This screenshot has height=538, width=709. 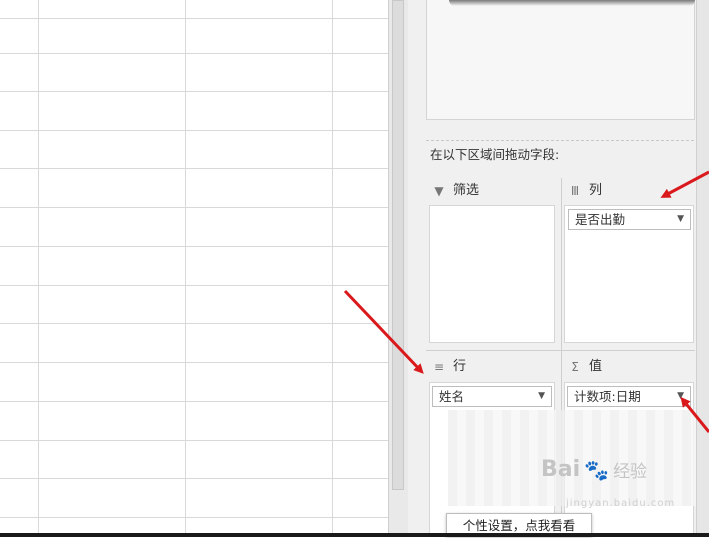 I want to click on columns-field-label: 是否出勤, so click(x=600, y=219).